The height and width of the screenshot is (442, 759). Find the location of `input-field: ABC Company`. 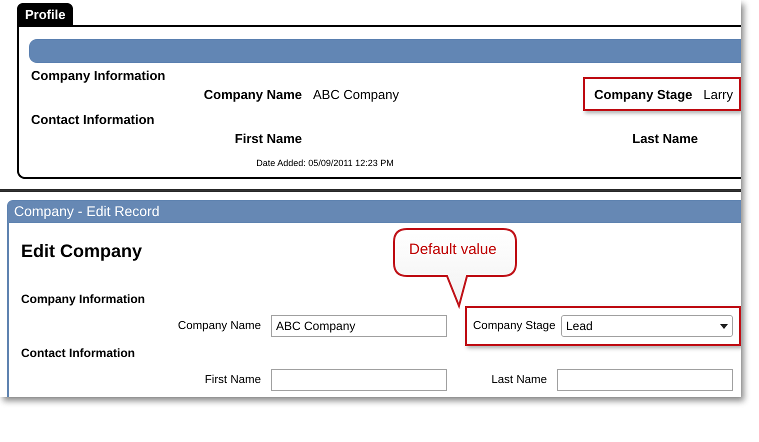

input-field: ABC Company is located at coordinates (359, 326).